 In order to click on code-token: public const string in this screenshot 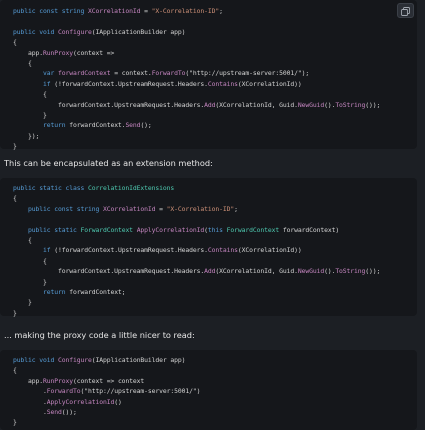, I will do `click(50, 11)`.